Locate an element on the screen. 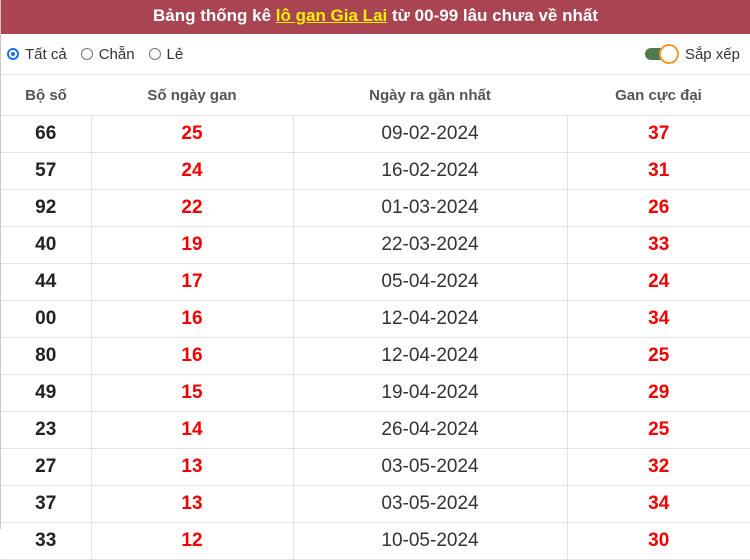 The height and width of the screenshot is (560, 750). cell-bo-so: 33 is located at coordinates (46, 541).